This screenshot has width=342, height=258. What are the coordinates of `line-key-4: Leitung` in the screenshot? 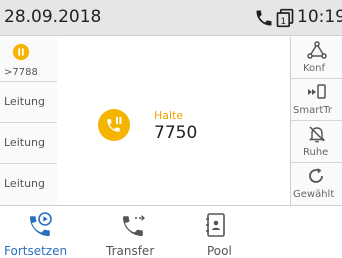 It's located at (28, 184).